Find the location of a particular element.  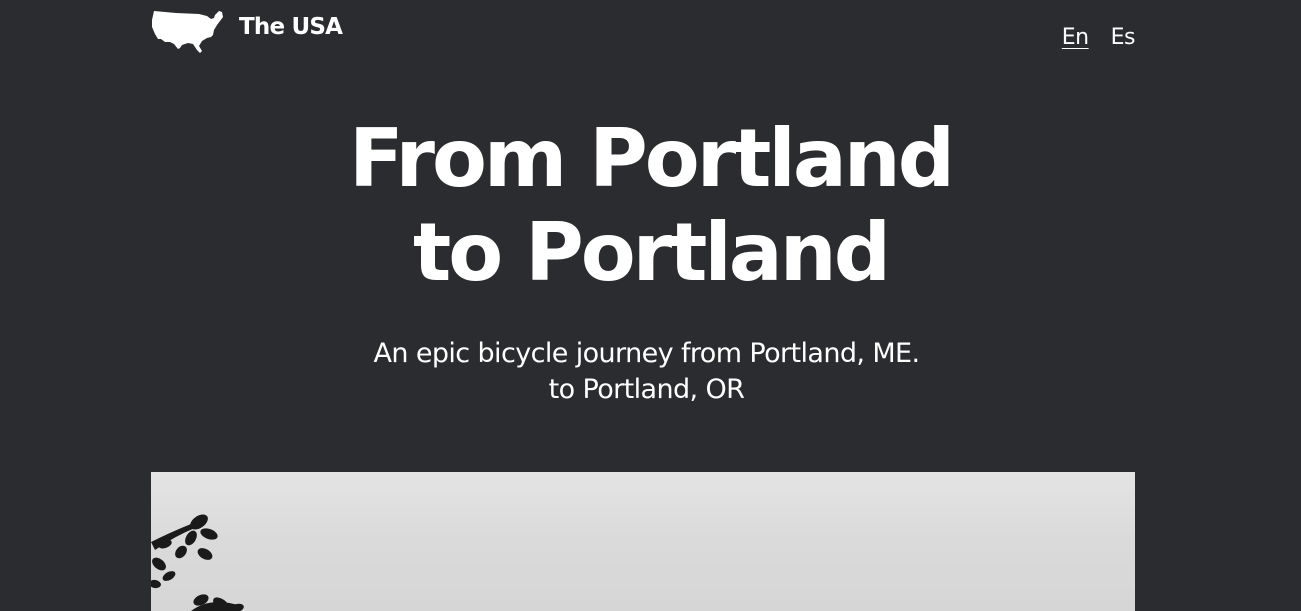

hero-title-line-2: to Portland is located at coordinates (652, 252).